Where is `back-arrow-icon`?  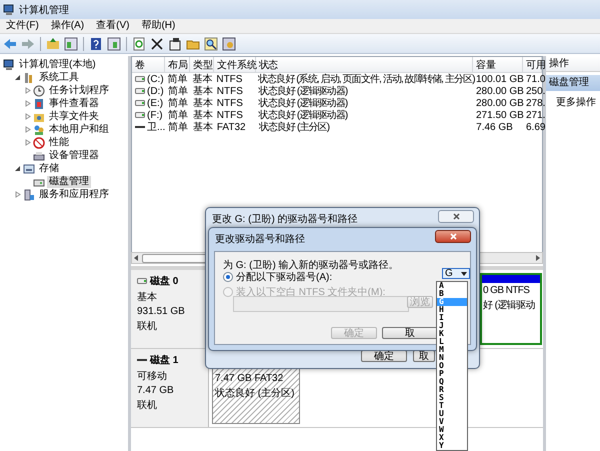
back-arrow-icon is located at coordinates (10, 43).